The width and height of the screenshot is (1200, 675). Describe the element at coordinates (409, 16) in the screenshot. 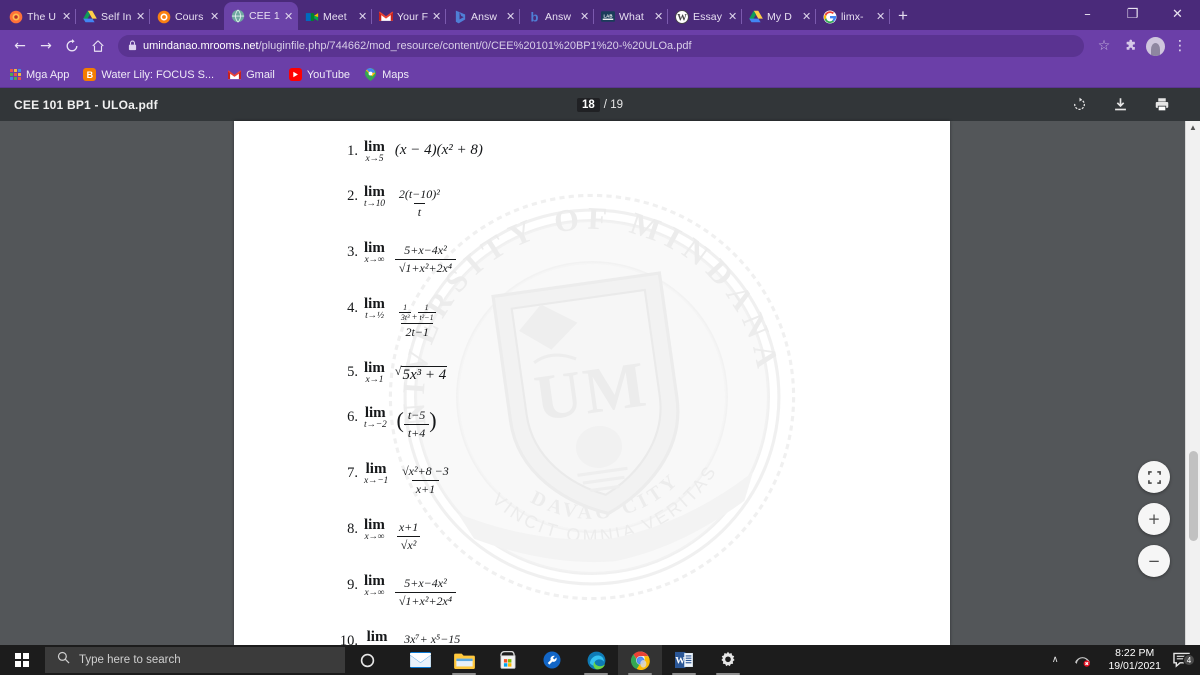

I see `browser-tab: Your F ✕` at that location.